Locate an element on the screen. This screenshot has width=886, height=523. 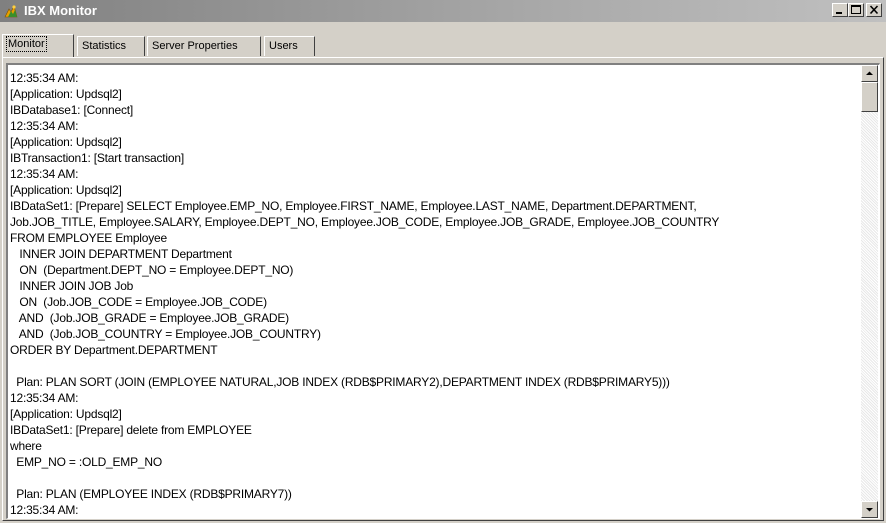
tab-label: Users is located at coordinates (283, 46).